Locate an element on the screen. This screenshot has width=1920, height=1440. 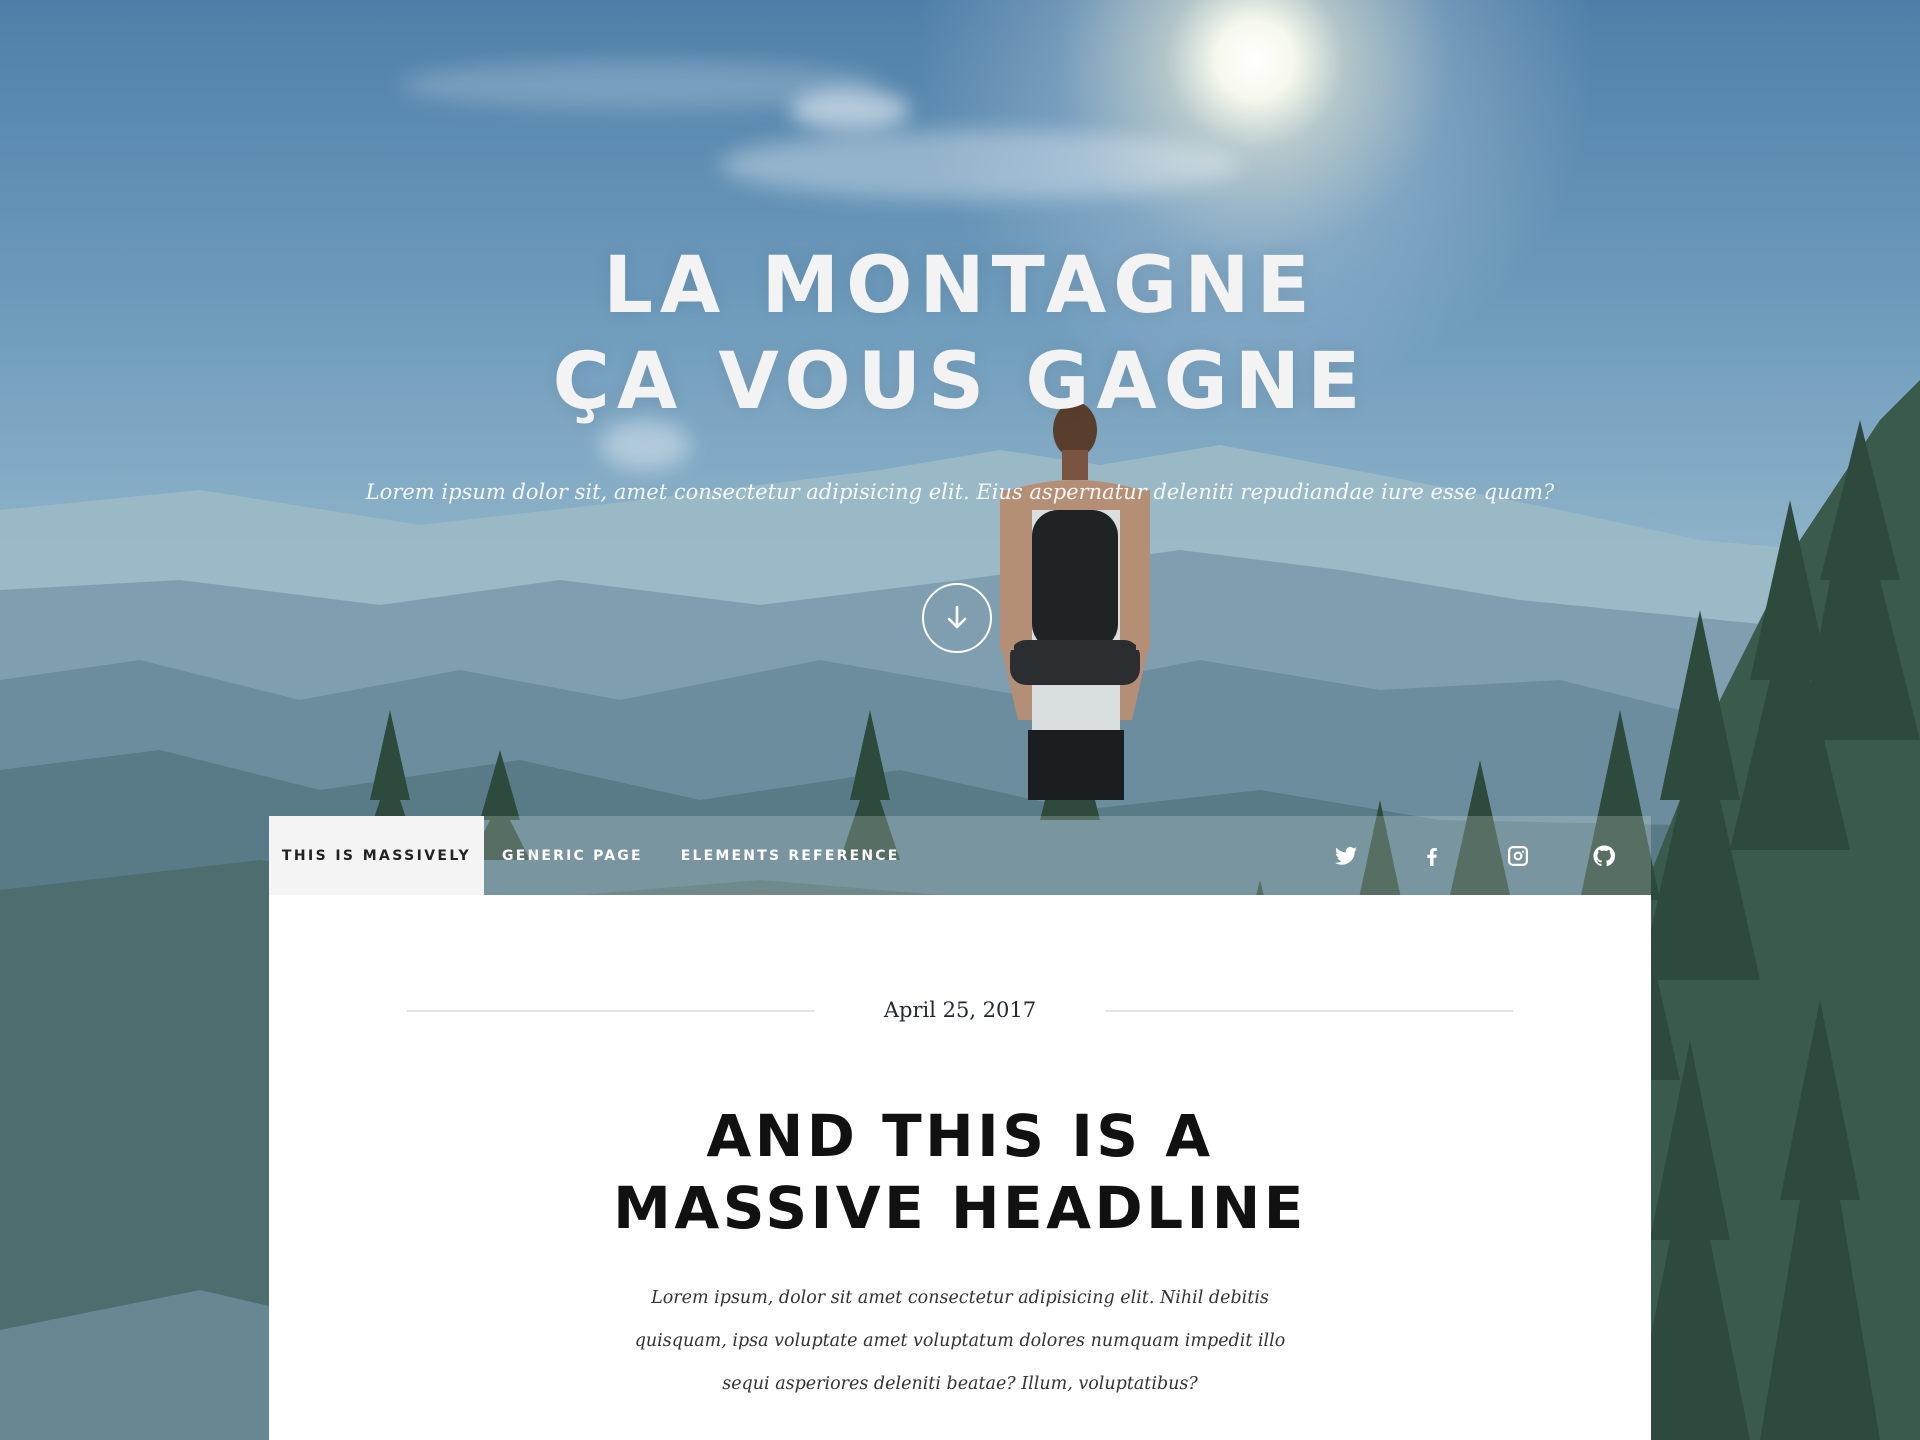
github-icon is located at coordinates (1604, 856).